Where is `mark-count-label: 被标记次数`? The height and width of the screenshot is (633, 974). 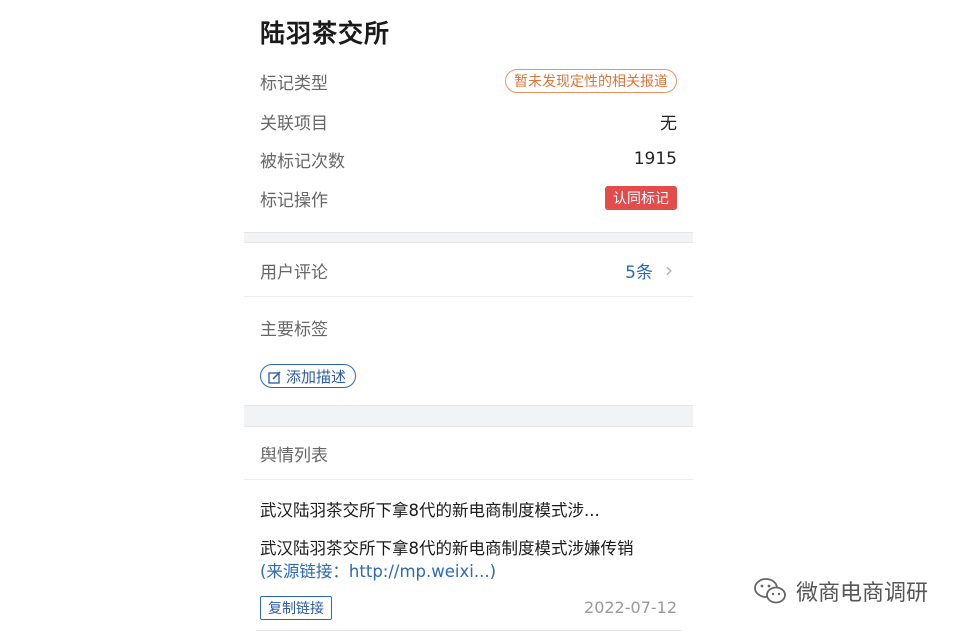
mark-count-label: 被标记次数 is located at coordinates (302, 161).